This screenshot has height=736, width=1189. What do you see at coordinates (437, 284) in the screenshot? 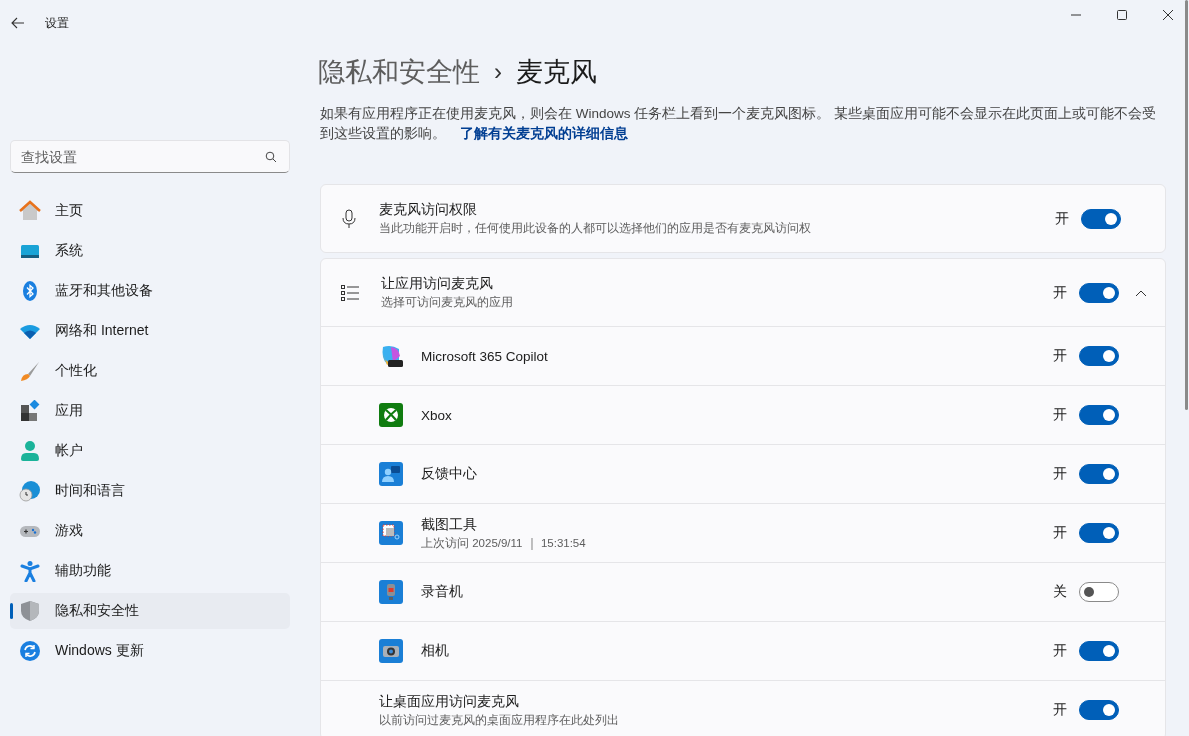
I see `setting-title: 让应用访问麦克风` at bounding box center [437, 284].